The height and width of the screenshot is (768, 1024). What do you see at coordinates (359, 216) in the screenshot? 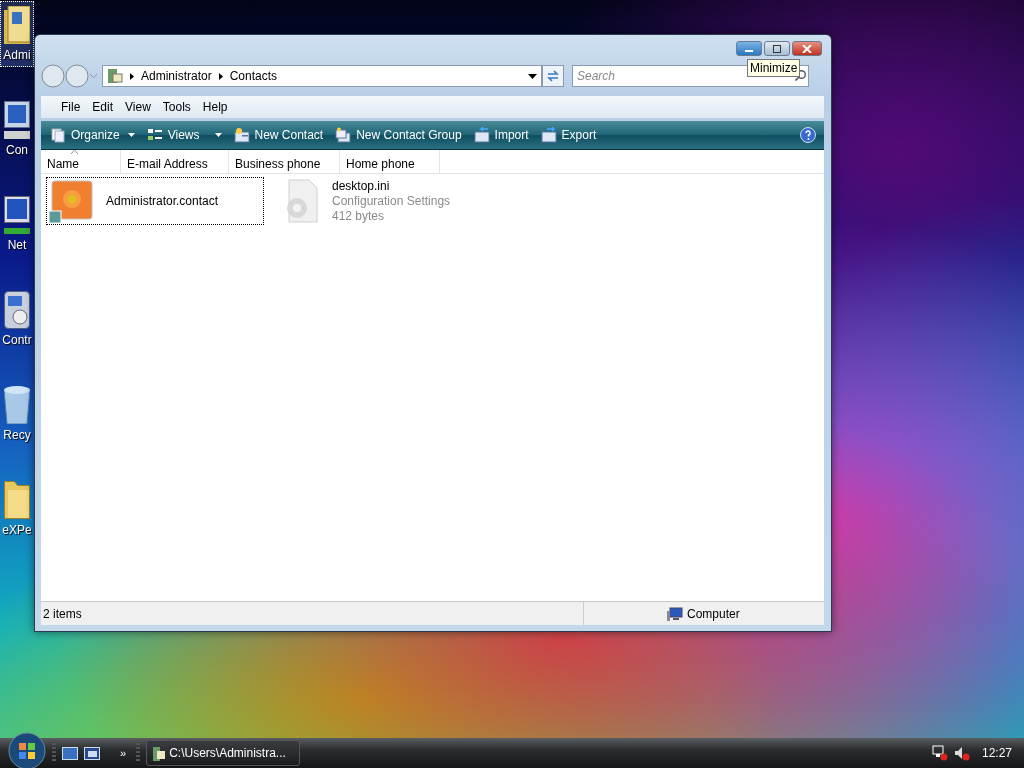
I see `file-size: 412 bytes` at bounding box center [359, 216].